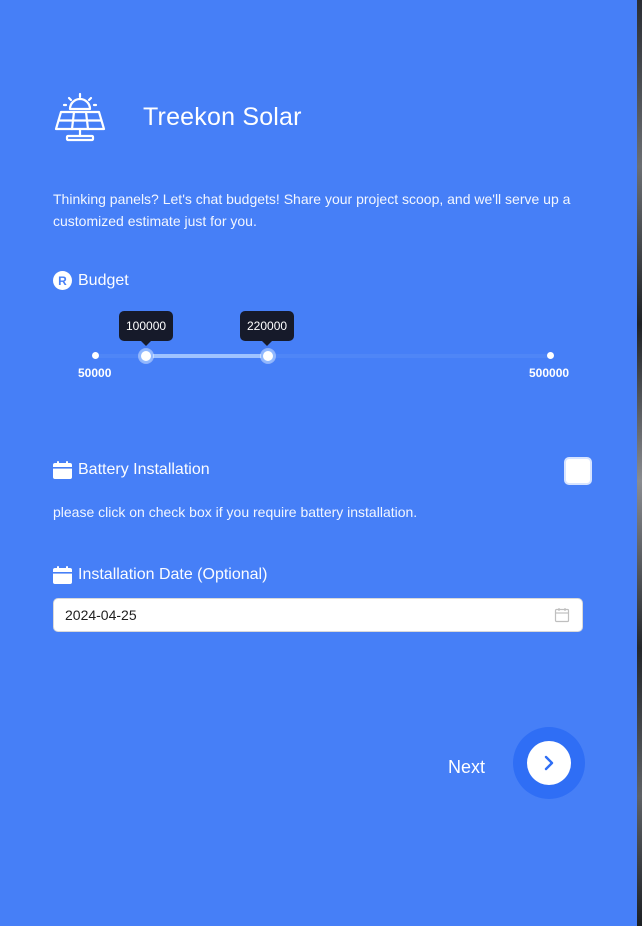 The height and width of the screenshot is (926, 642). I want to click on battery-checkbox, so click(578, 471).